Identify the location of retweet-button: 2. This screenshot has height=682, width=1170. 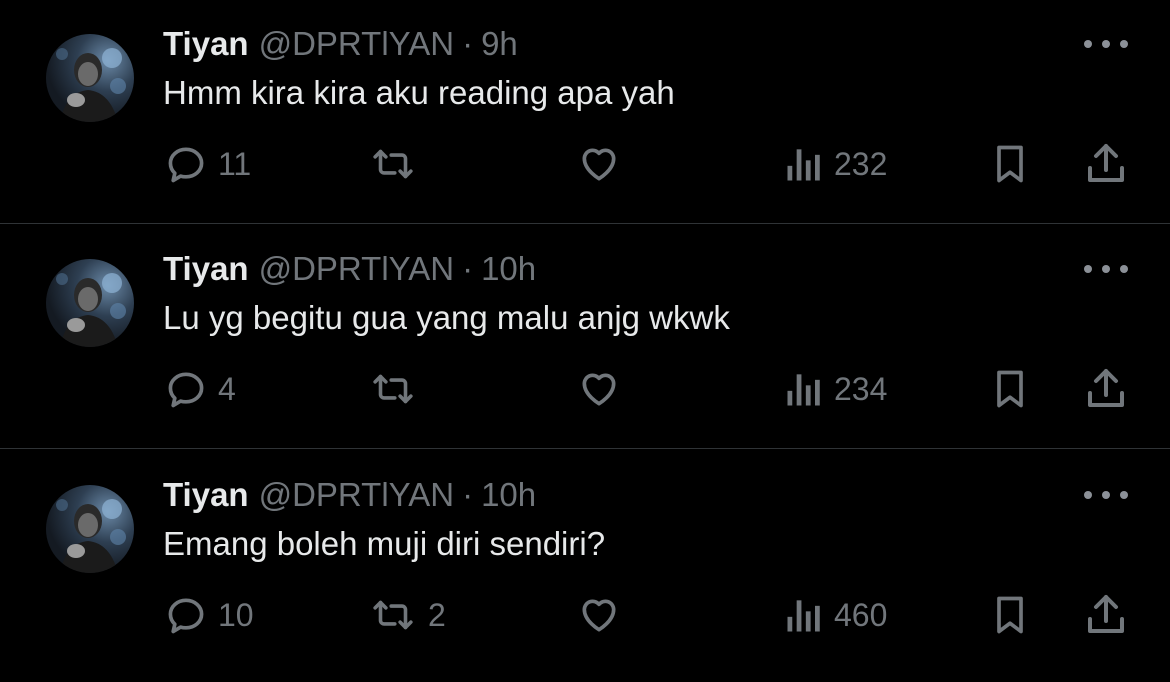
(407, 615).